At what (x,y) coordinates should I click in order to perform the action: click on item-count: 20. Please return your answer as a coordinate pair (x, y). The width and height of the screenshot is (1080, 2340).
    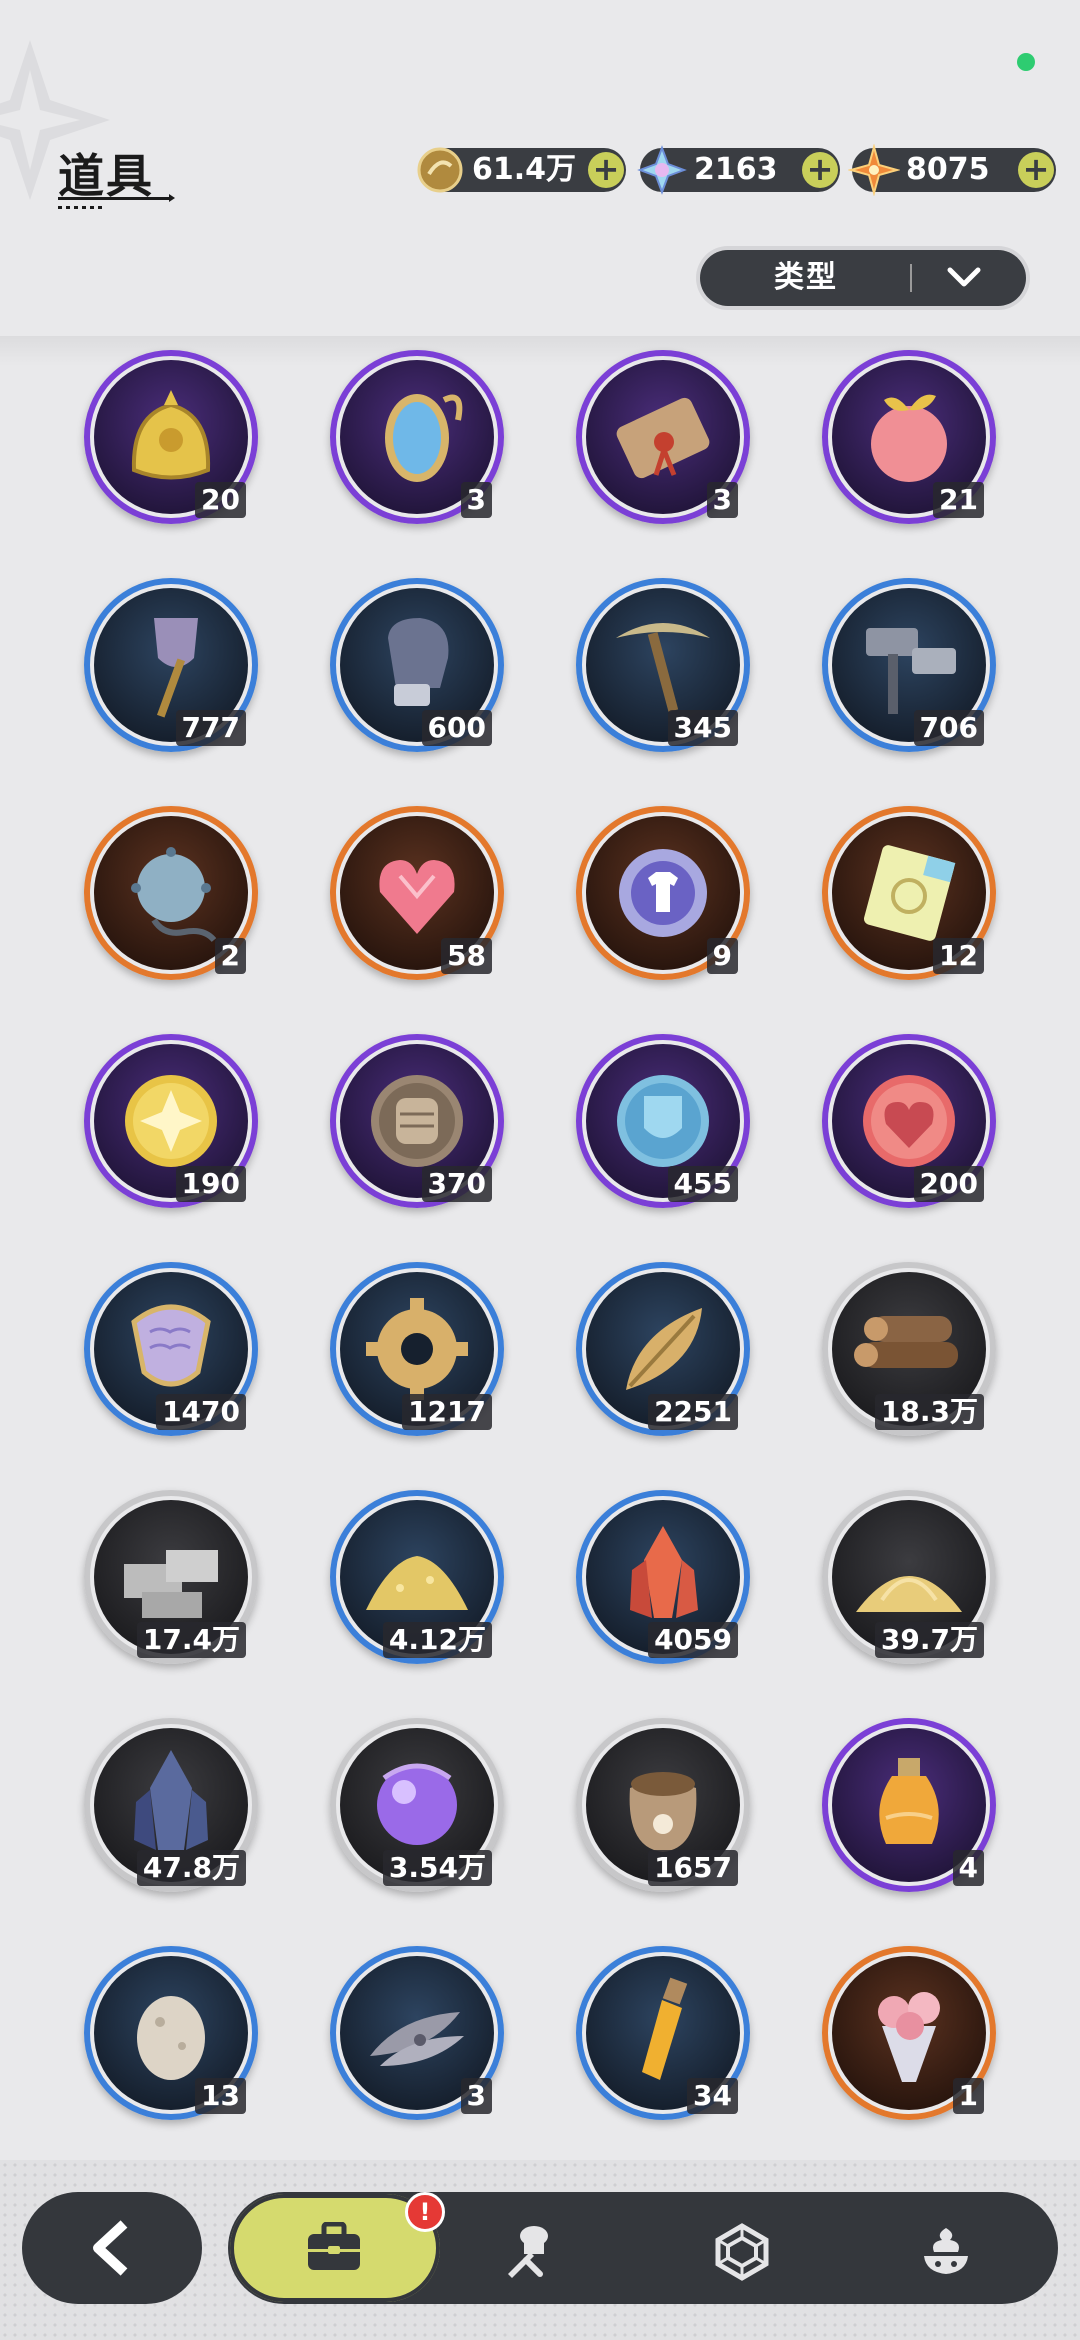
    Looking at the image, I should click on (220, 500).